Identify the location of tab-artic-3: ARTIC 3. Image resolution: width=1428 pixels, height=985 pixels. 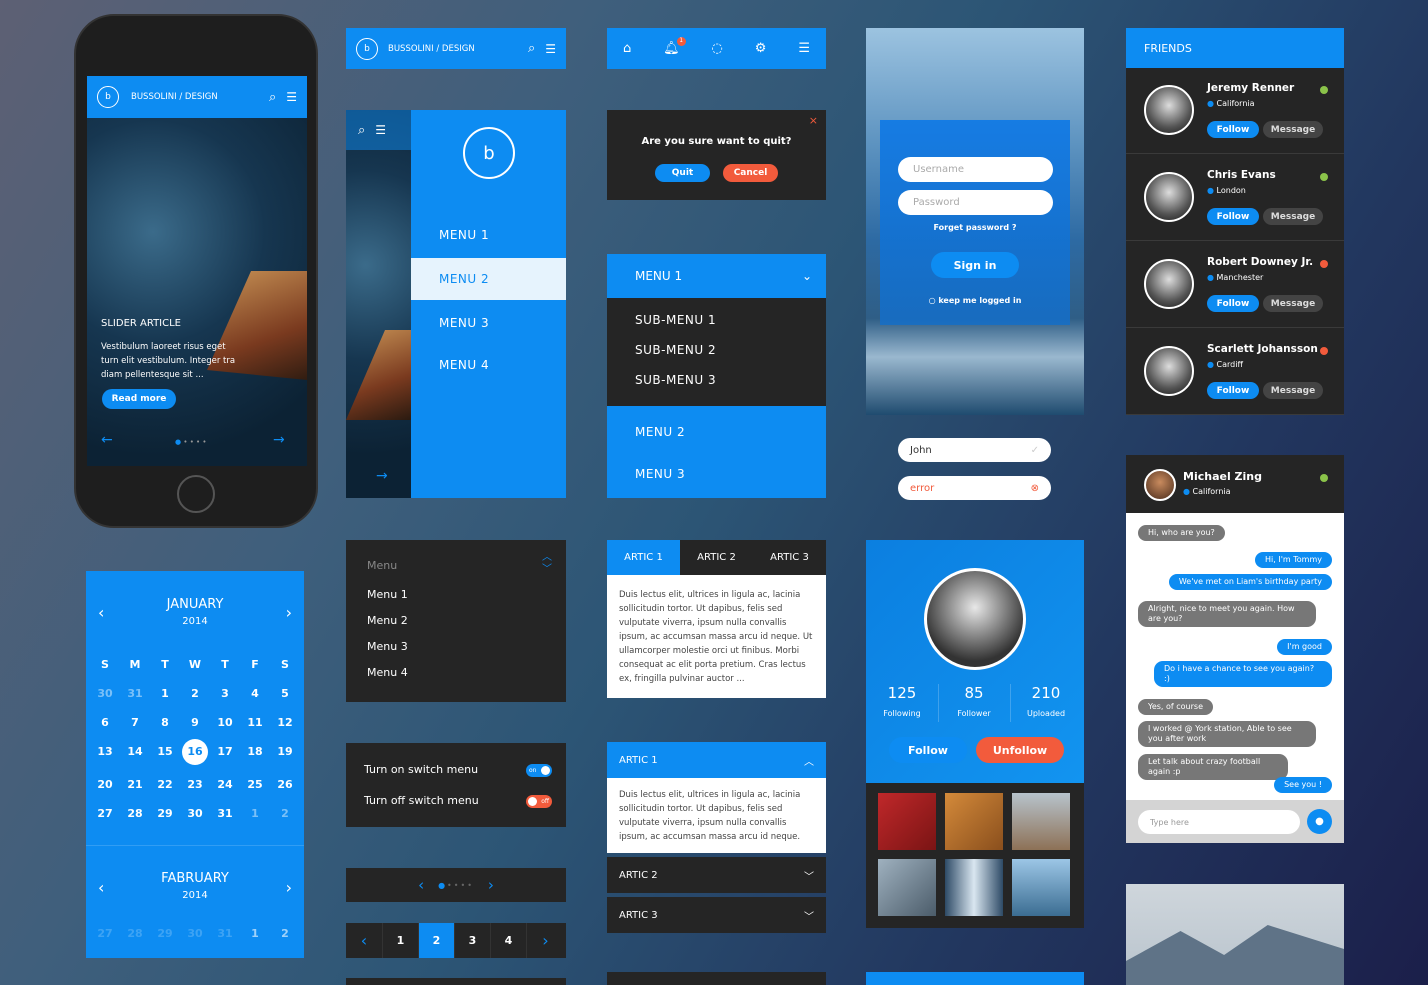
(789, 557).